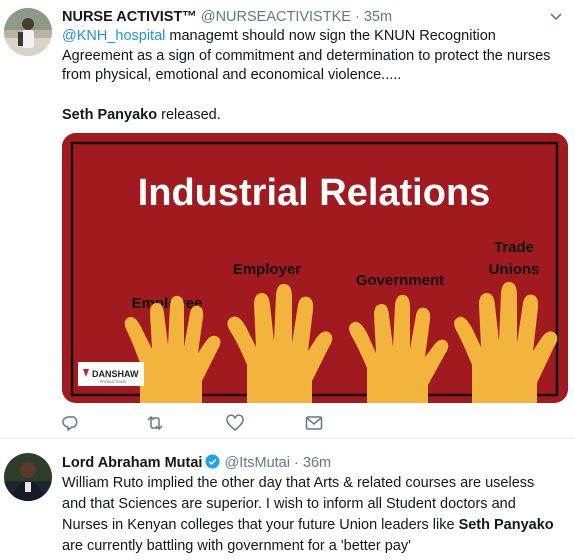 The image size is (575, 560). Describe the element at coordinates (155, 423) in the screenshot. I see `retweet-icon` at that location.